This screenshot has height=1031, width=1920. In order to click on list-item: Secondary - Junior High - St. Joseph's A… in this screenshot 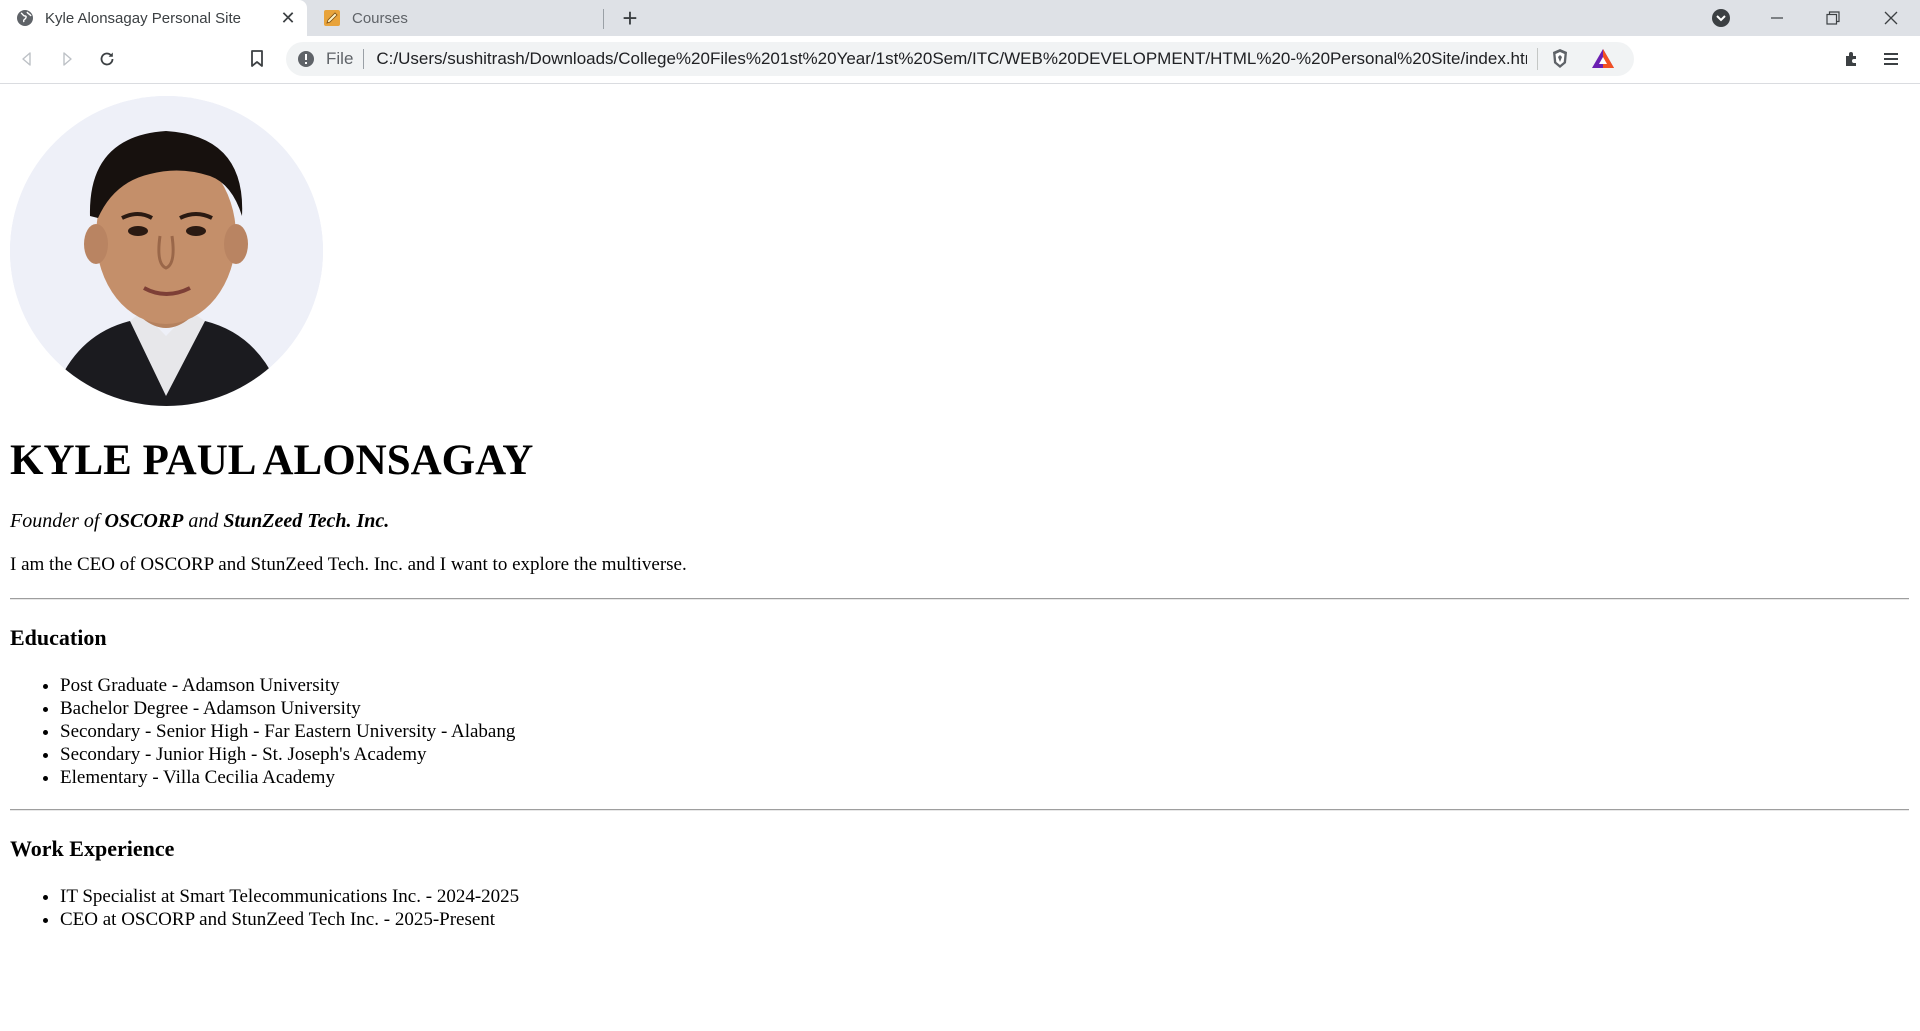, I will do `click(287, 754)`.